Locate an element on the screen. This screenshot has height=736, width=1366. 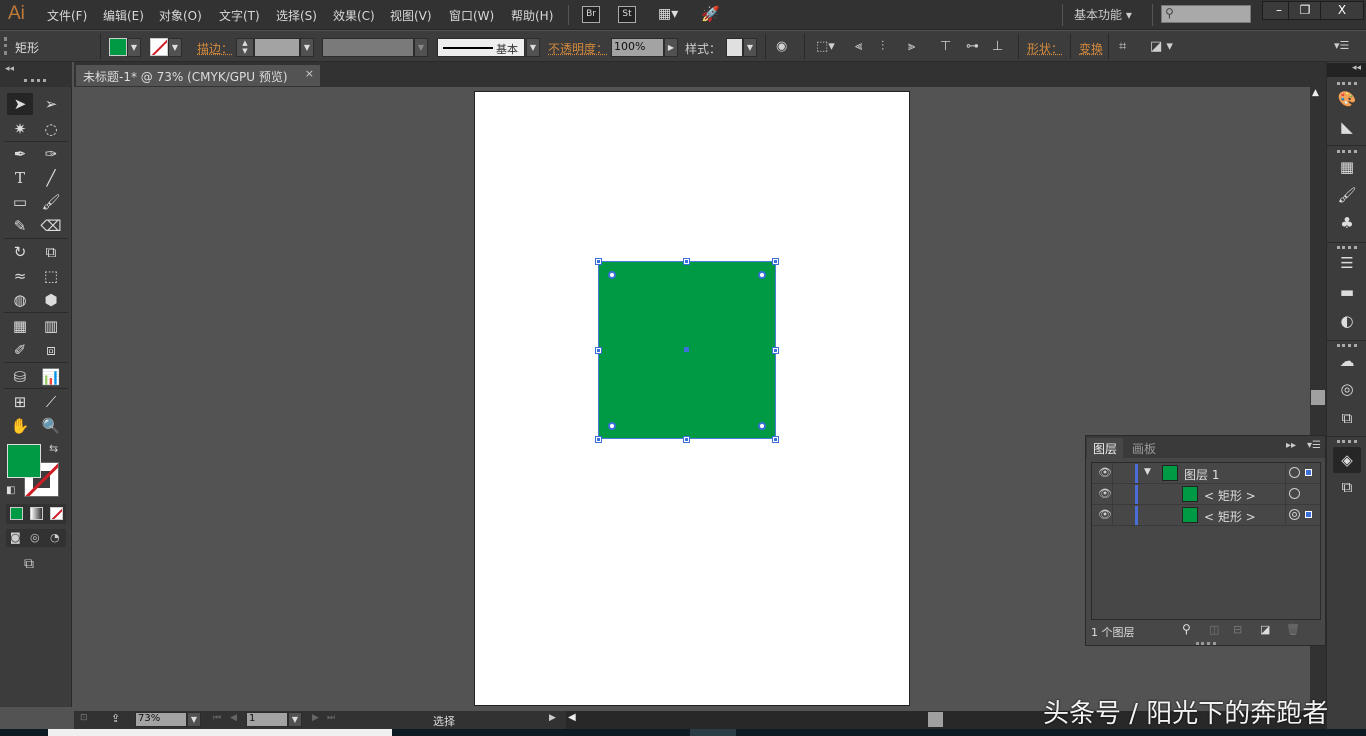
selection-indicator is located at coordinates (1308, 514).